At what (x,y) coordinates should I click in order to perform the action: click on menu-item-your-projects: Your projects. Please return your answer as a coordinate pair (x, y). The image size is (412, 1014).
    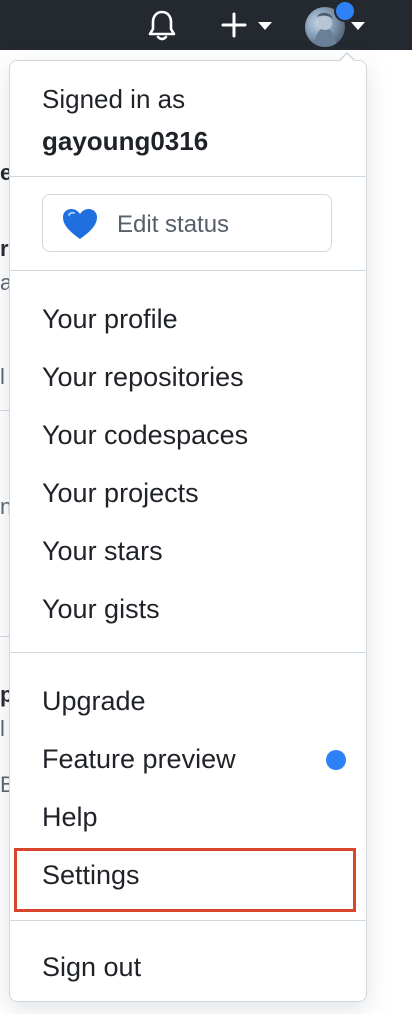
    Looking at the image, I should click on (188, 494).